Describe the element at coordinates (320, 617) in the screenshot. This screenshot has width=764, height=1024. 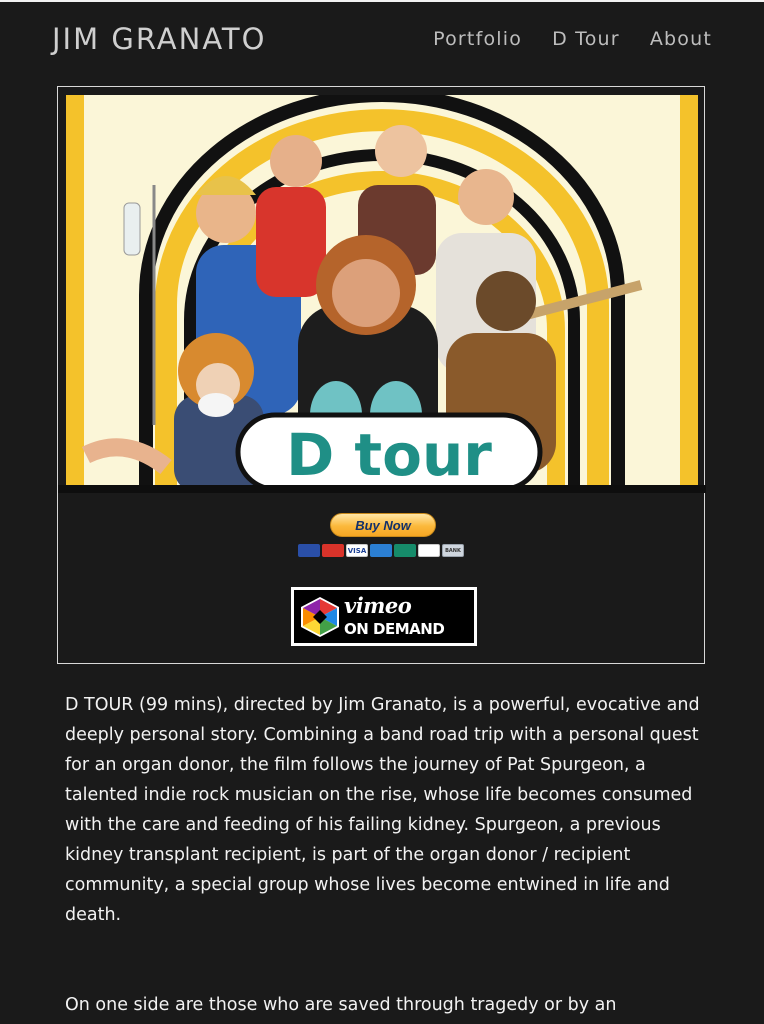
I see `vimeo-hexagon-icon` at that location.